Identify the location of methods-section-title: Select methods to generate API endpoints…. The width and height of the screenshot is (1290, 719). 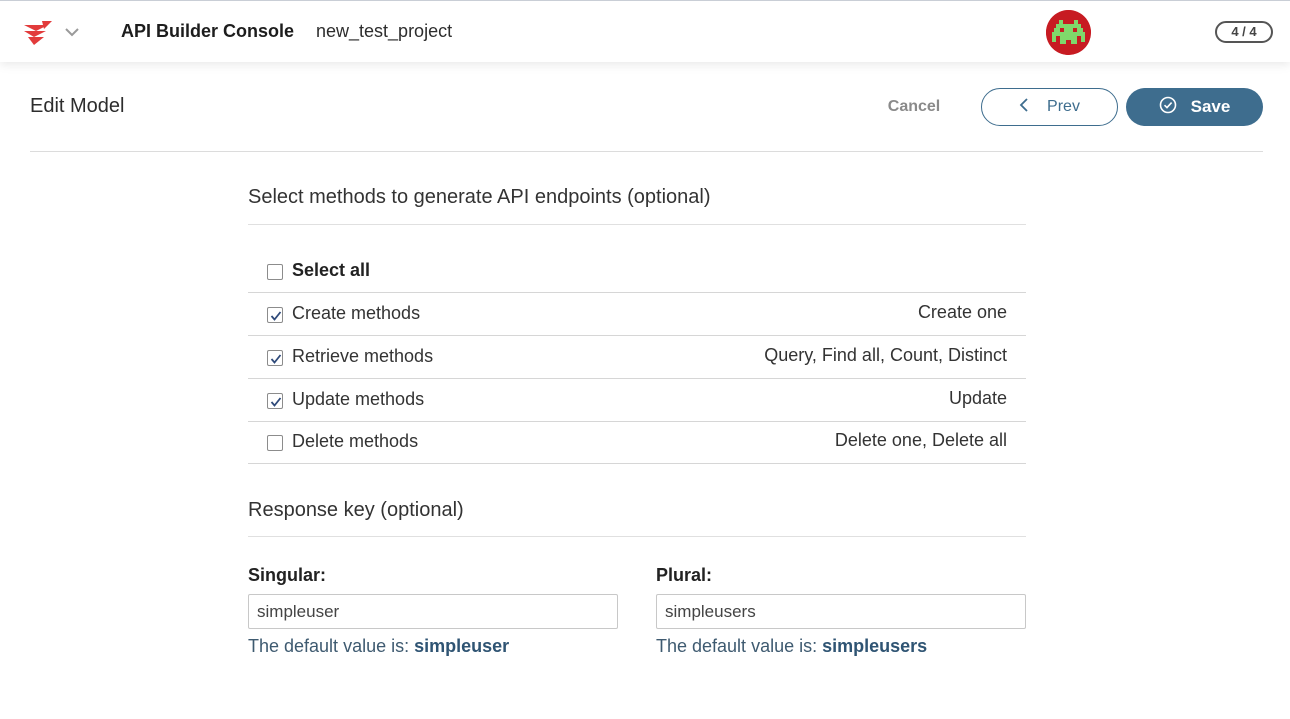
(479, 197).